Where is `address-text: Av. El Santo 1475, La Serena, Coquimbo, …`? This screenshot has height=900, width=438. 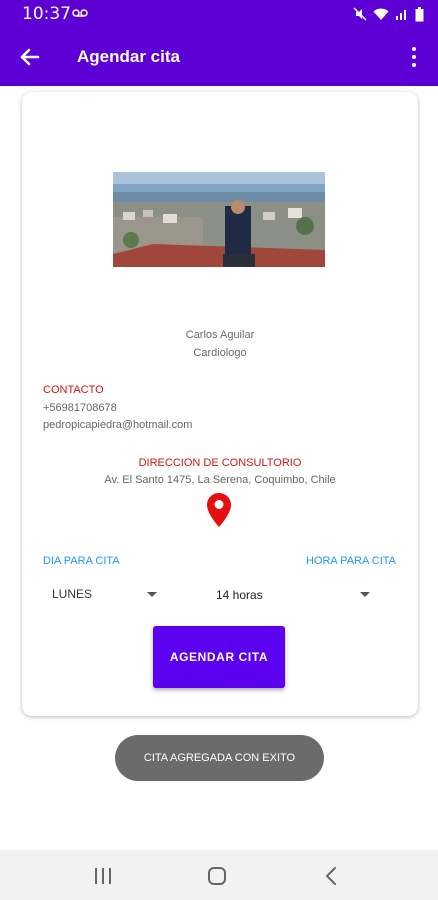
address-text: Av. El Santo 1475, La Serena, Coquimbo, … is located at coordinates (220, 480).